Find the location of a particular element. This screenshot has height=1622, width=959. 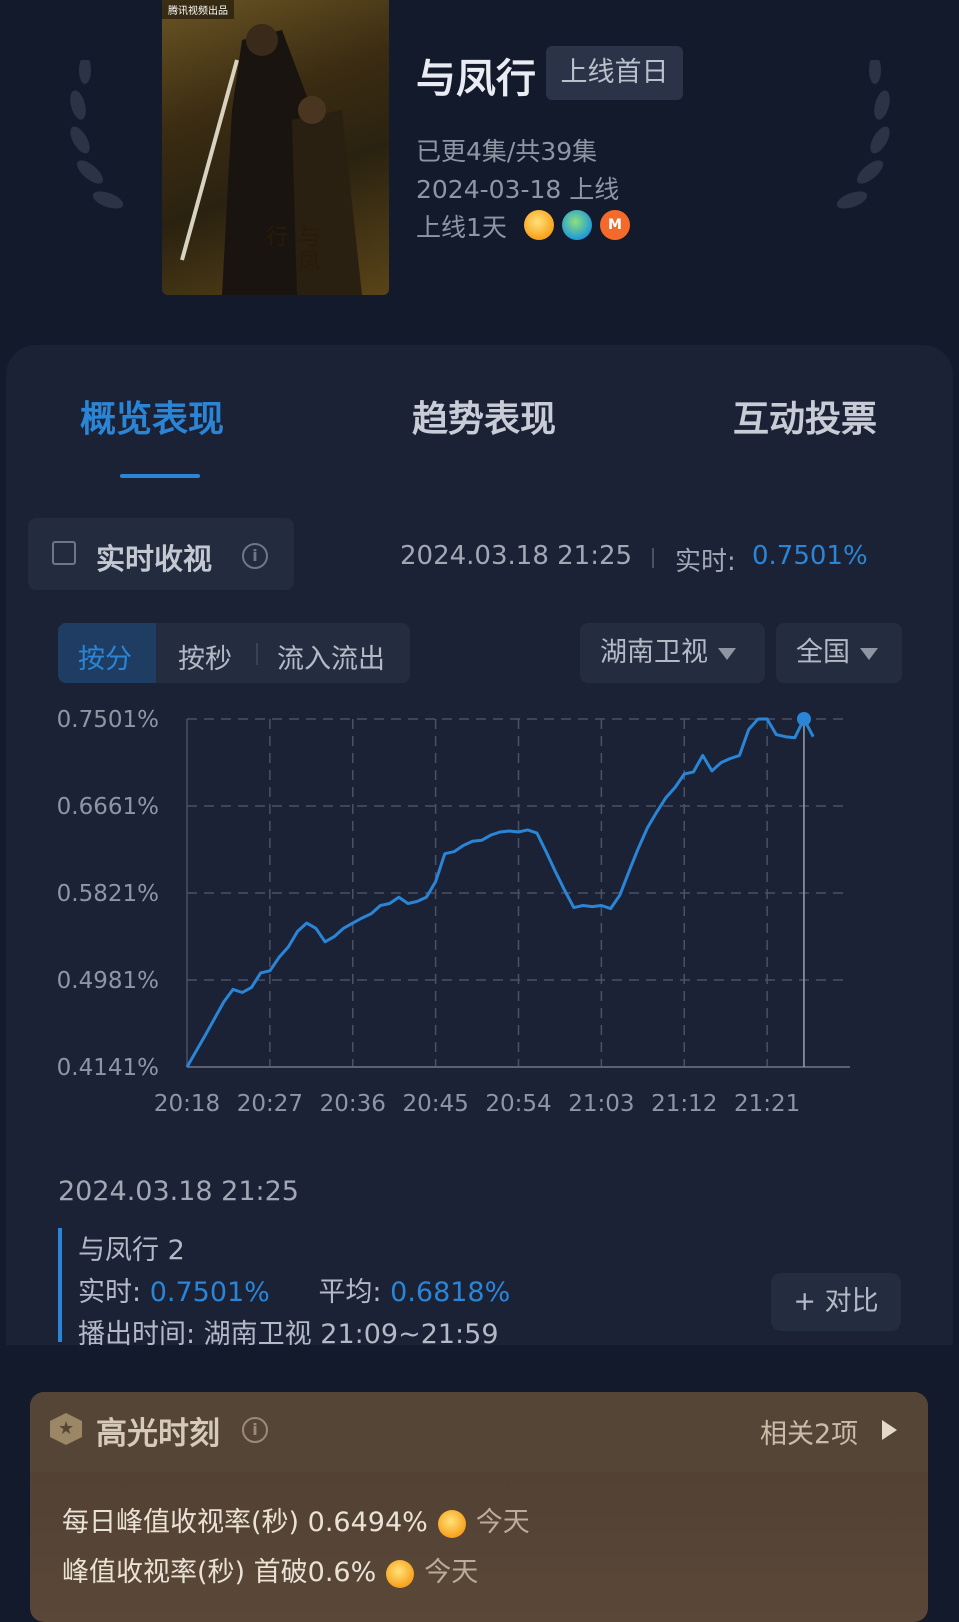

laurel-right-icon is located at coordinates (865, 140).